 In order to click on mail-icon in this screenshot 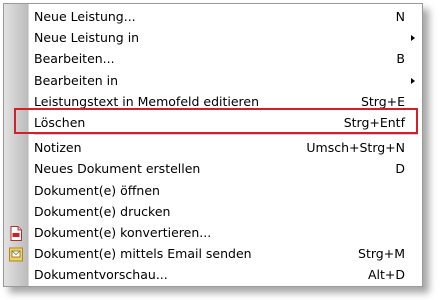, I will do `click(16, 254)`.